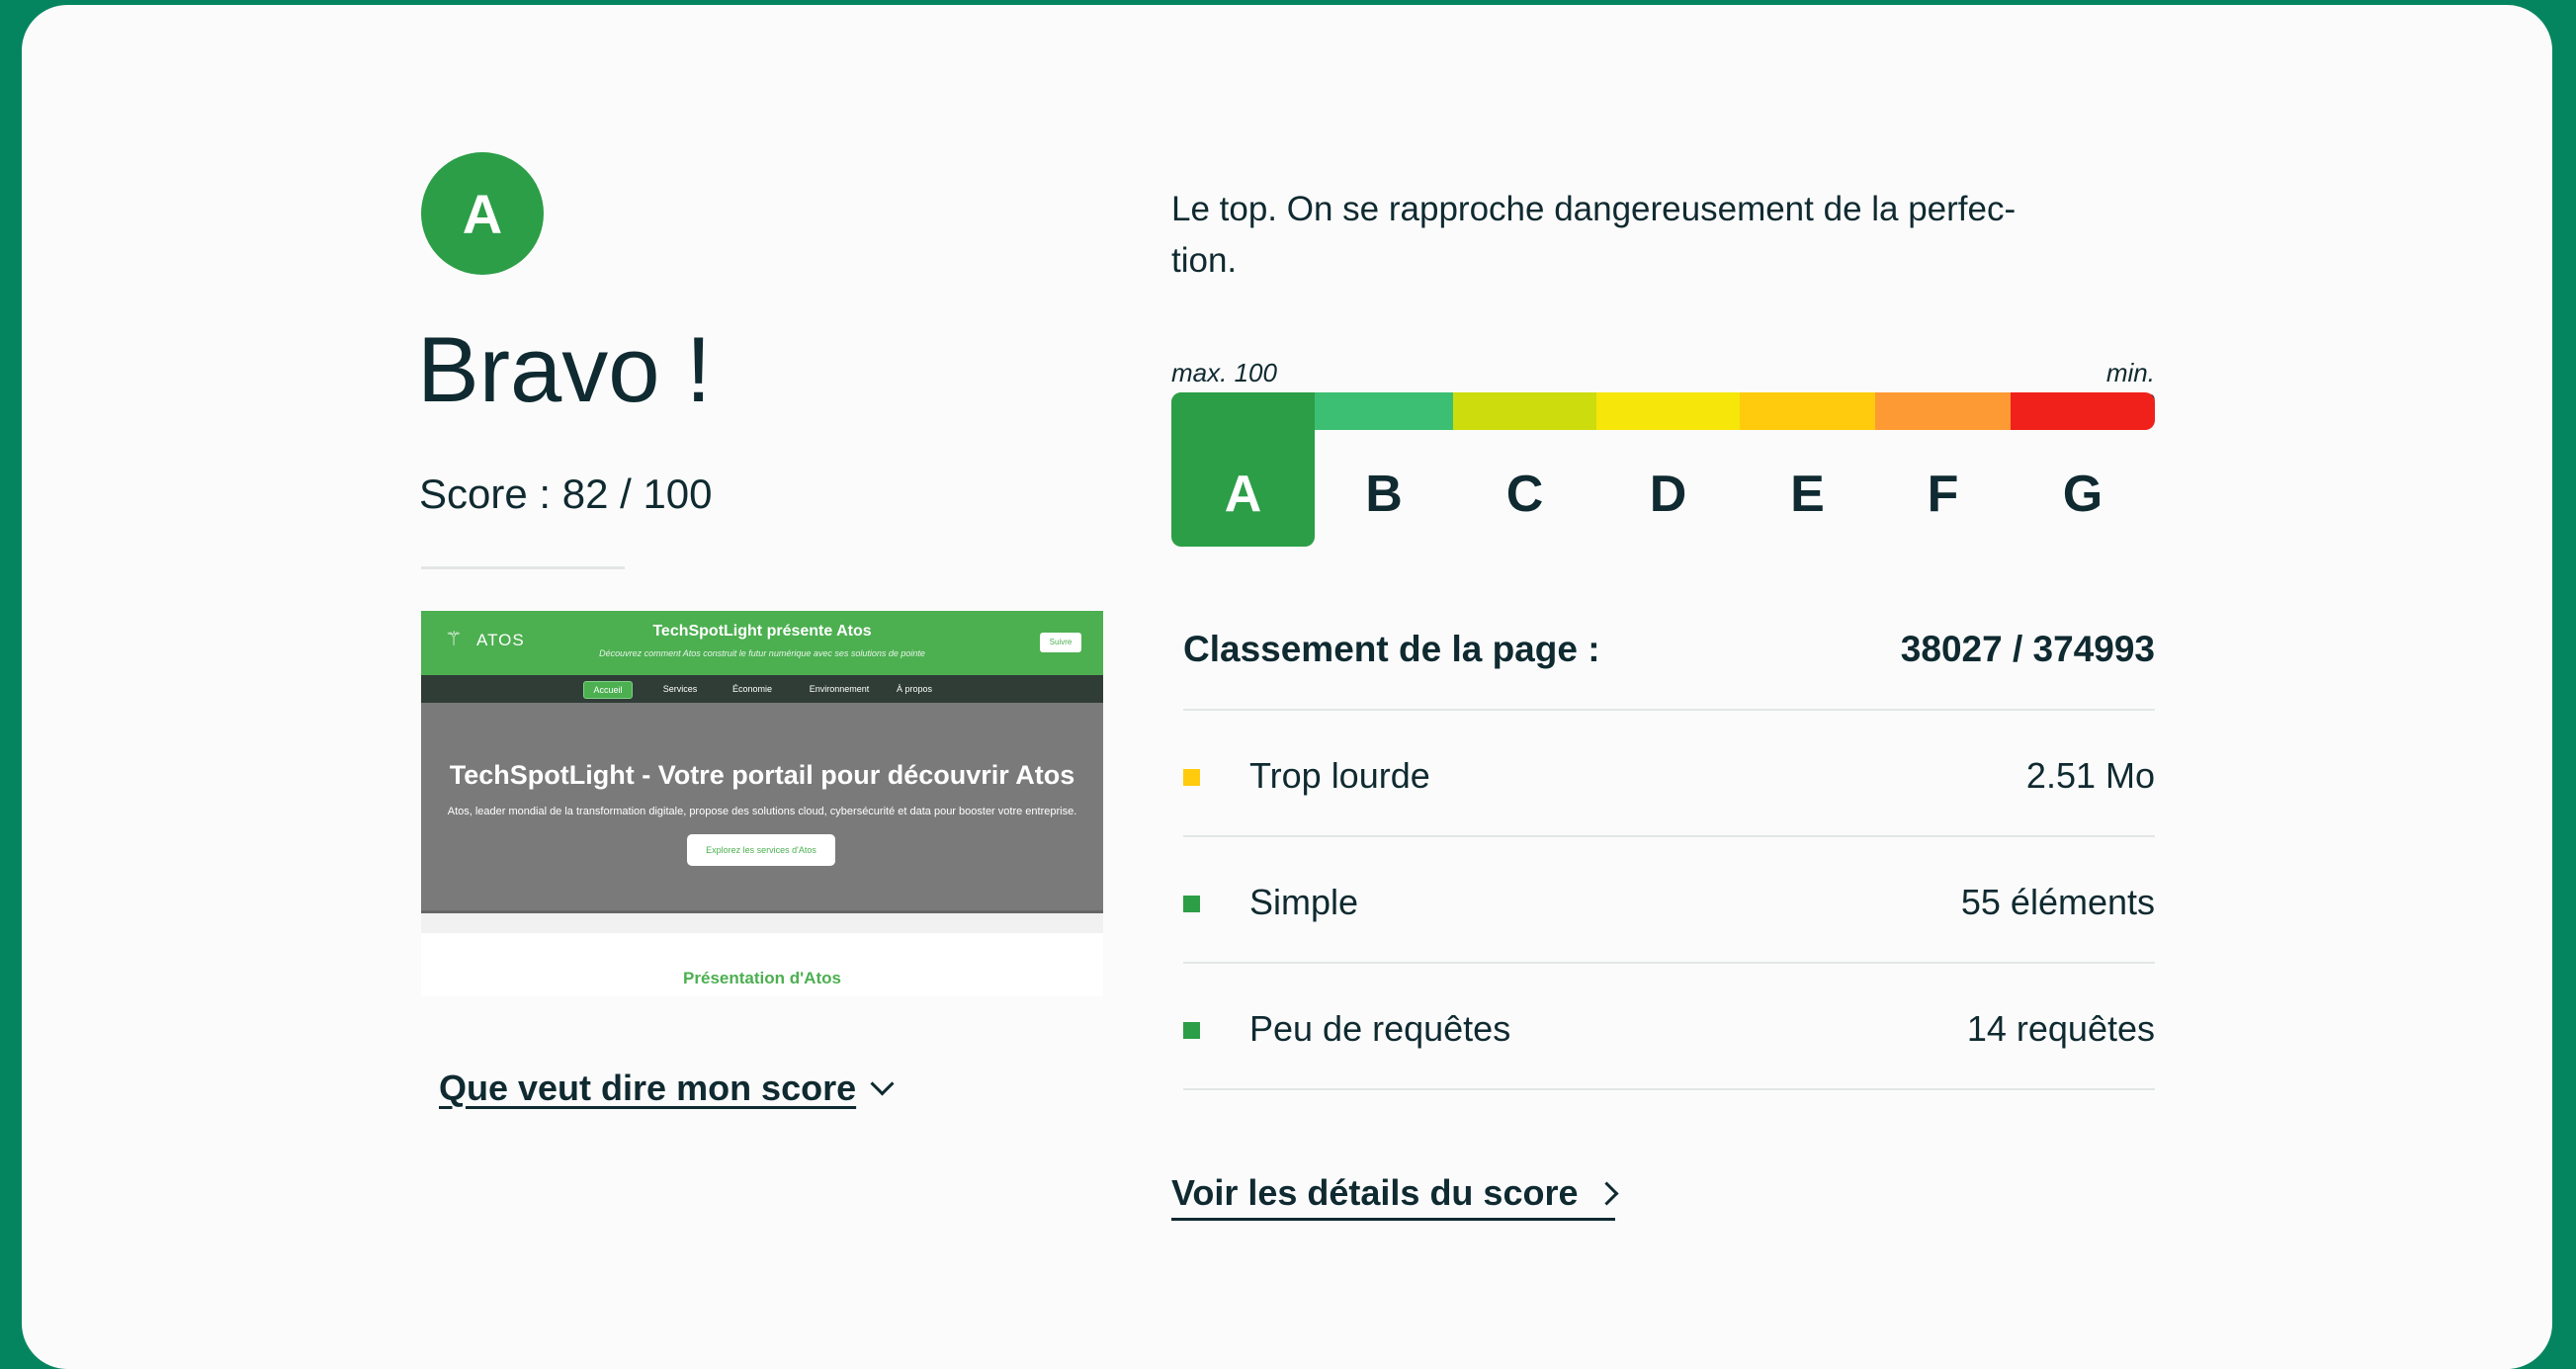 This screenshot has height=1369, width=2576. I want to click on preview-nav-item: À propos, so click(914, 689).